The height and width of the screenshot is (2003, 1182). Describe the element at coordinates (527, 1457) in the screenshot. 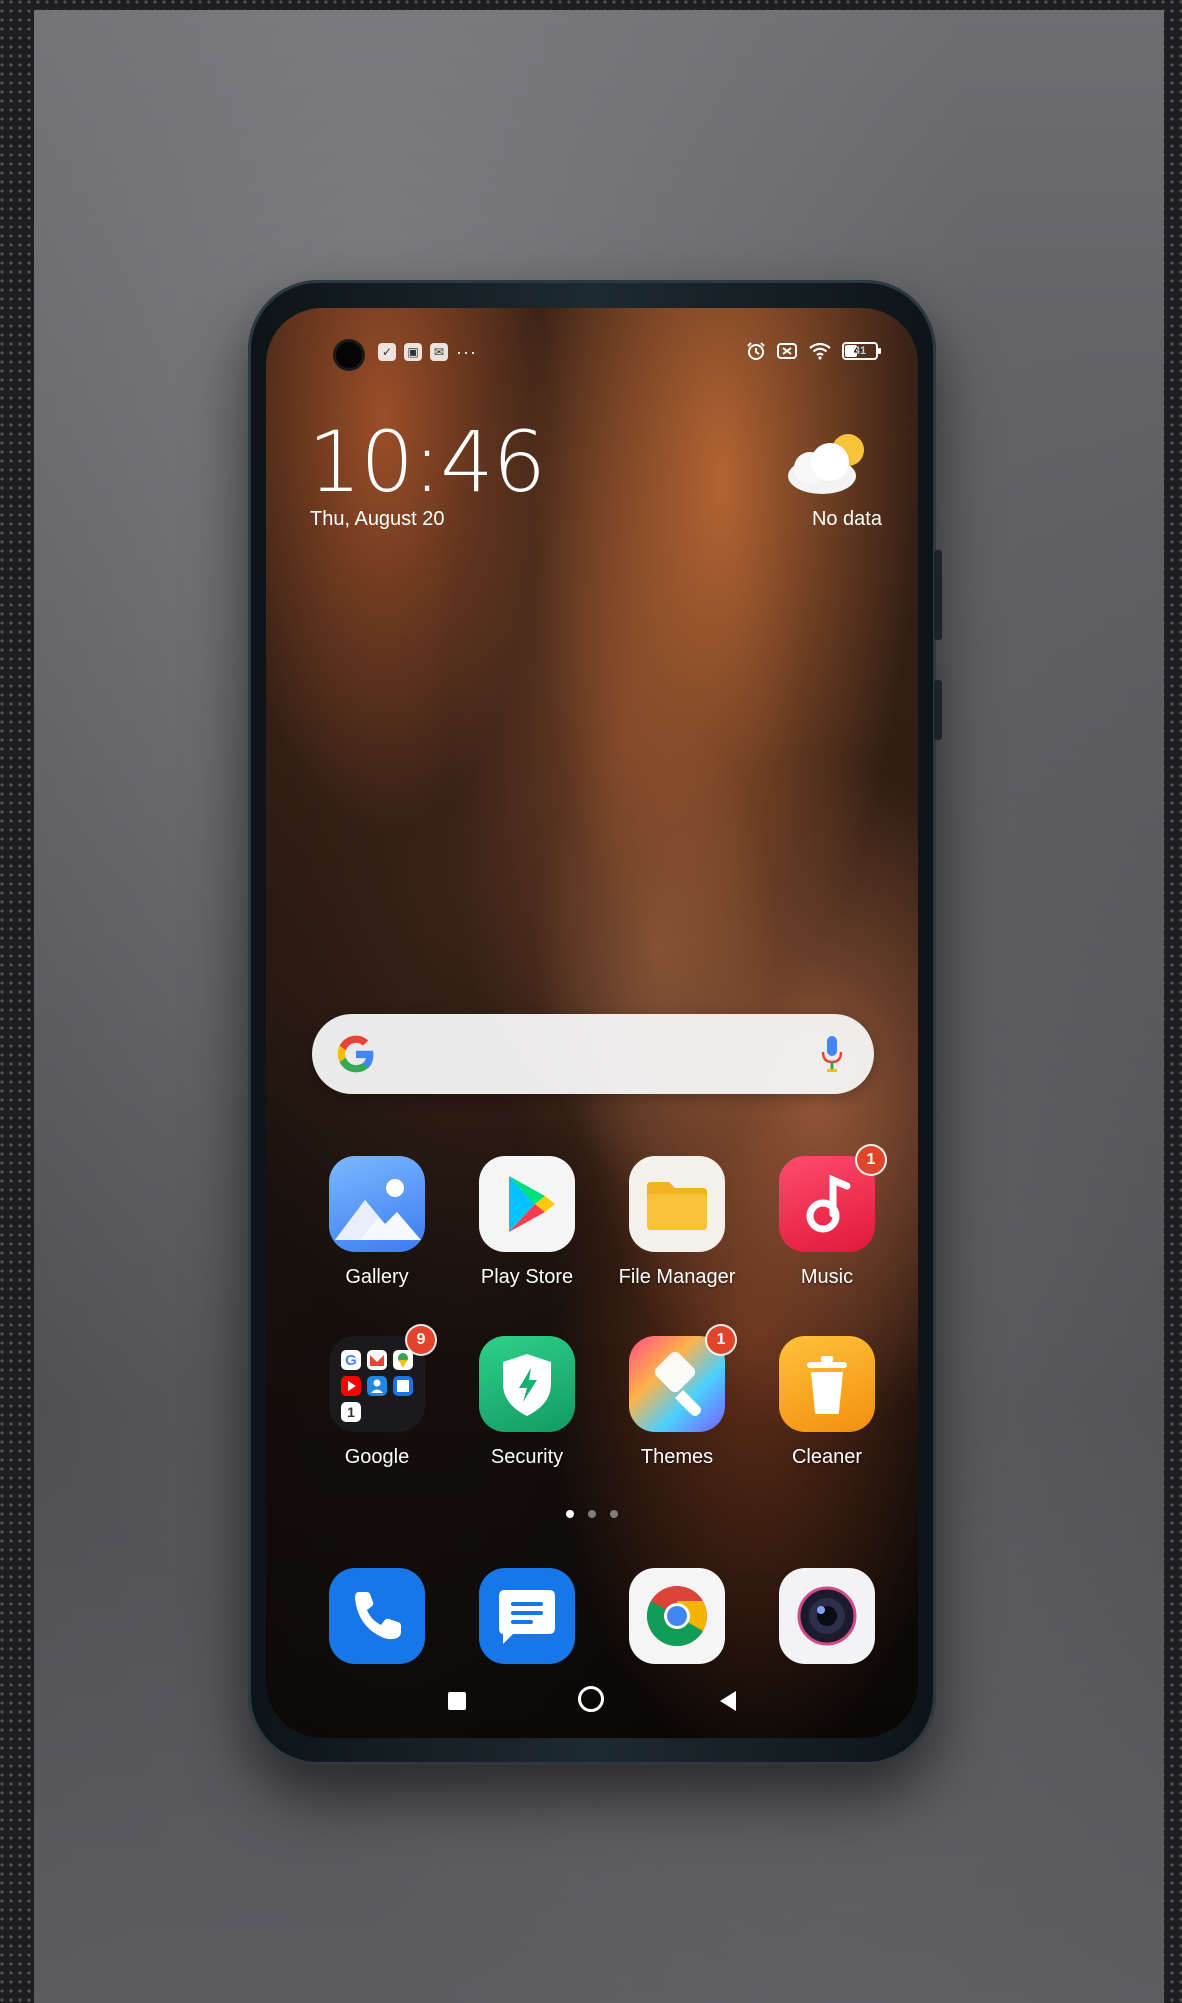

I see `app-label: Security` at that location.